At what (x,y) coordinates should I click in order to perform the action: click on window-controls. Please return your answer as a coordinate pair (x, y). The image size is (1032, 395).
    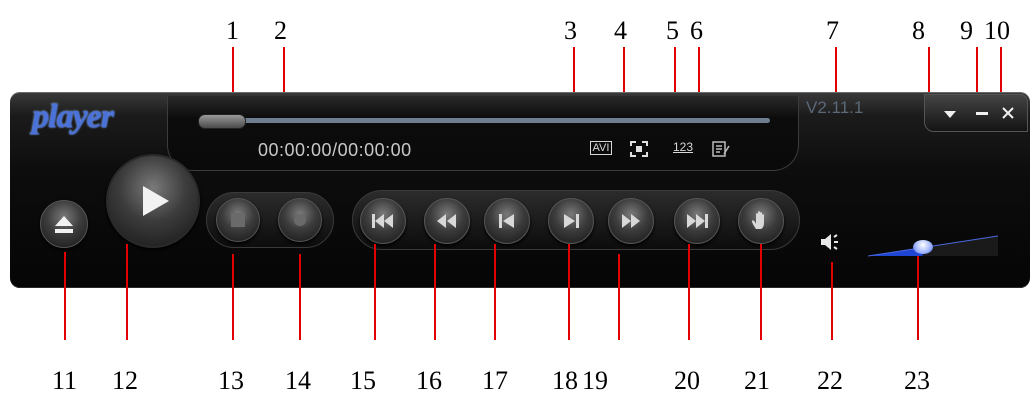
    Looking at the image, I should click on (976, 113).